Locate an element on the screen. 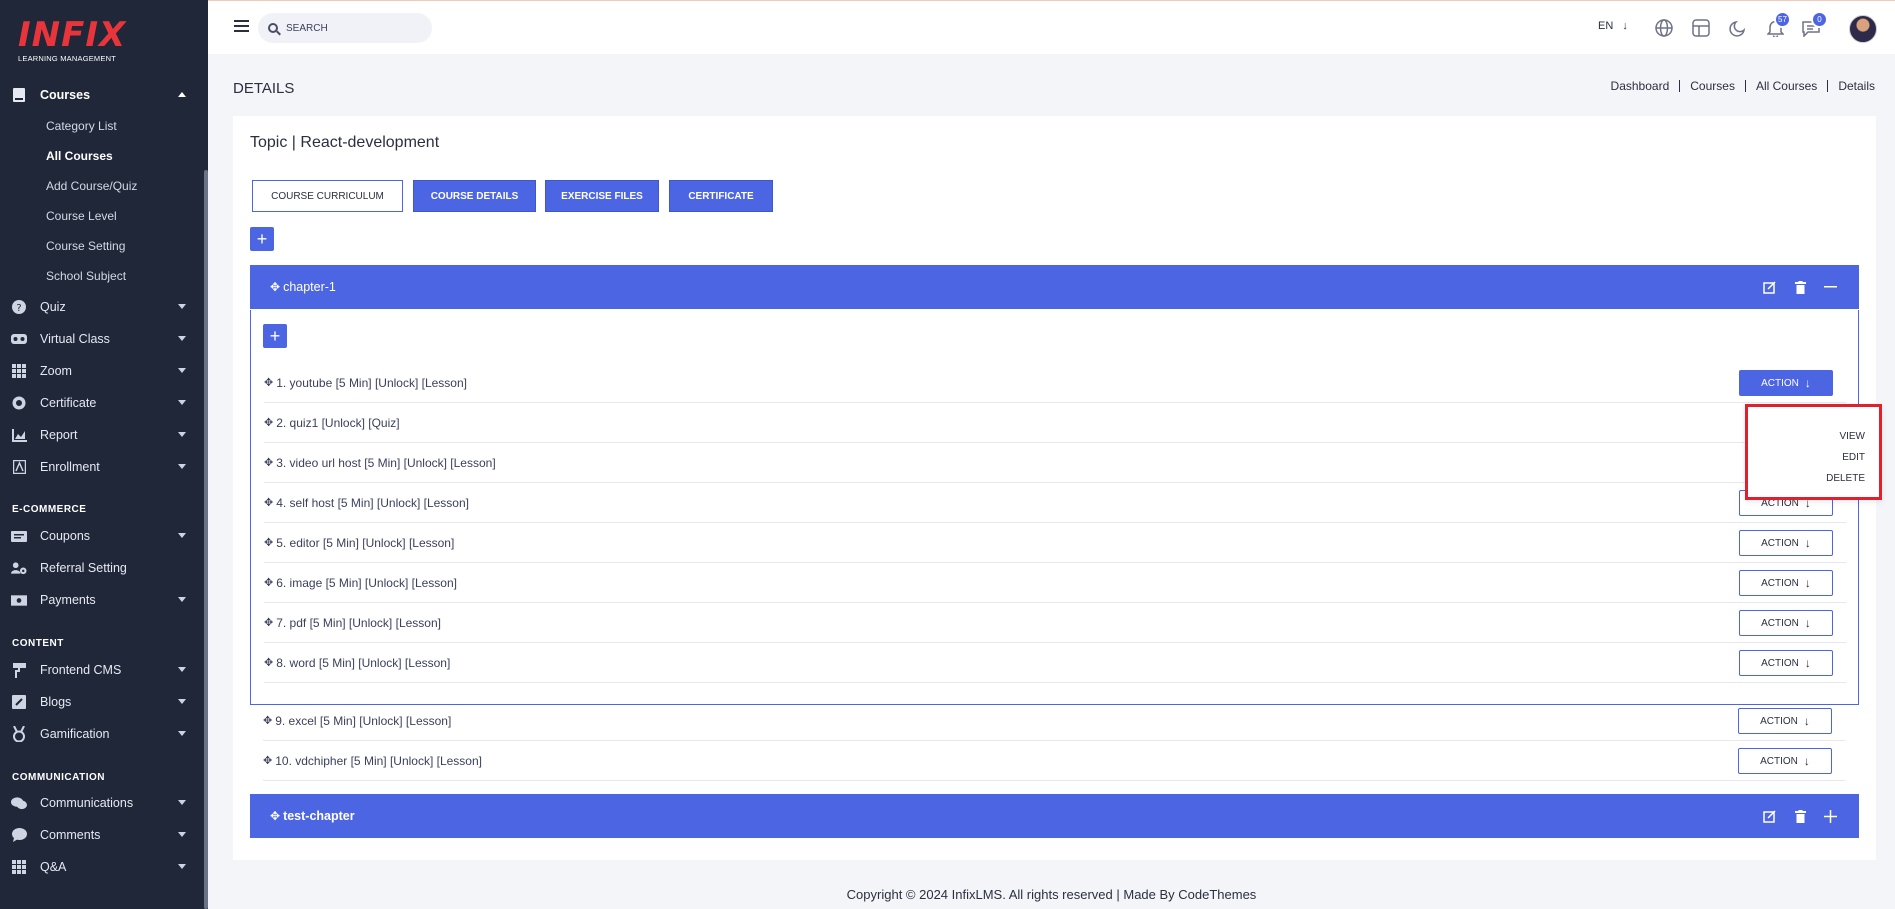 This screenshot has width=1895, height=909. add-lesson-button: + is located at coordinates (275, 336).